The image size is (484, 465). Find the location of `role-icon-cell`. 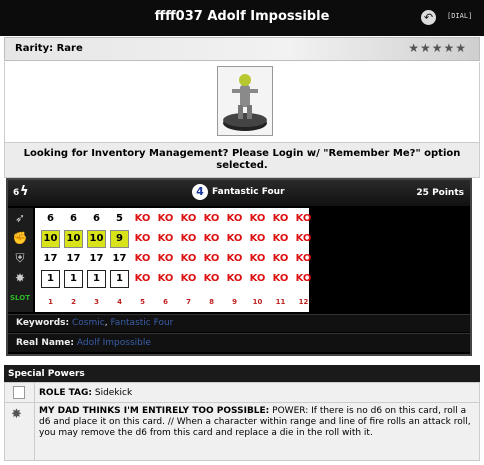

role-icon-cell is located at coordinates (20, 393).